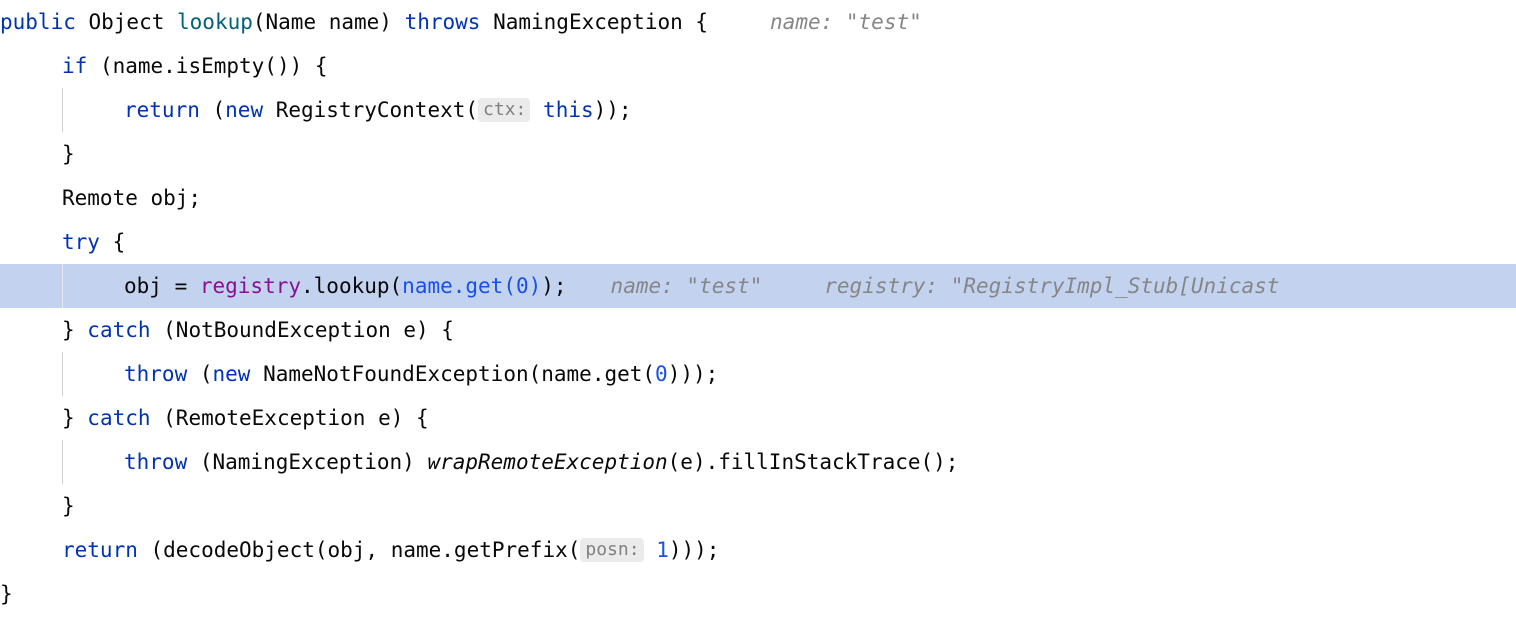 The height and width of the screenshot is (644, 1516). What do you see at coordinates (661, 374) in the screenshot?
I see `number-token: 0` at bounding box center [661, 374].